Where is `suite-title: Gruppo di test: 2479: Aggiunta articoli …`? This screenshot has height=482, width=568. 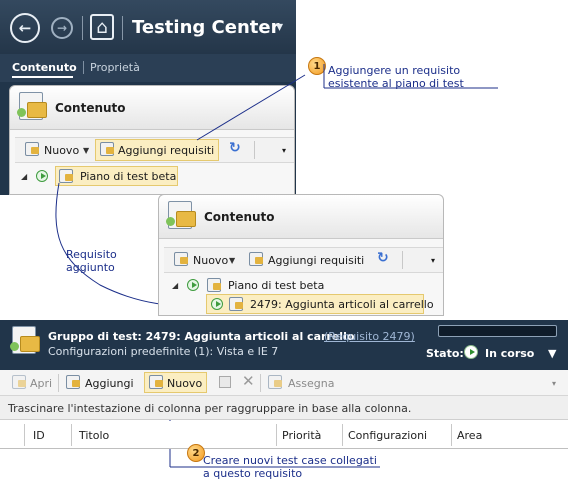 suite-title: Gruppo di test: 2479: Aggiunta articoli … is located at coordinates (201, 336).